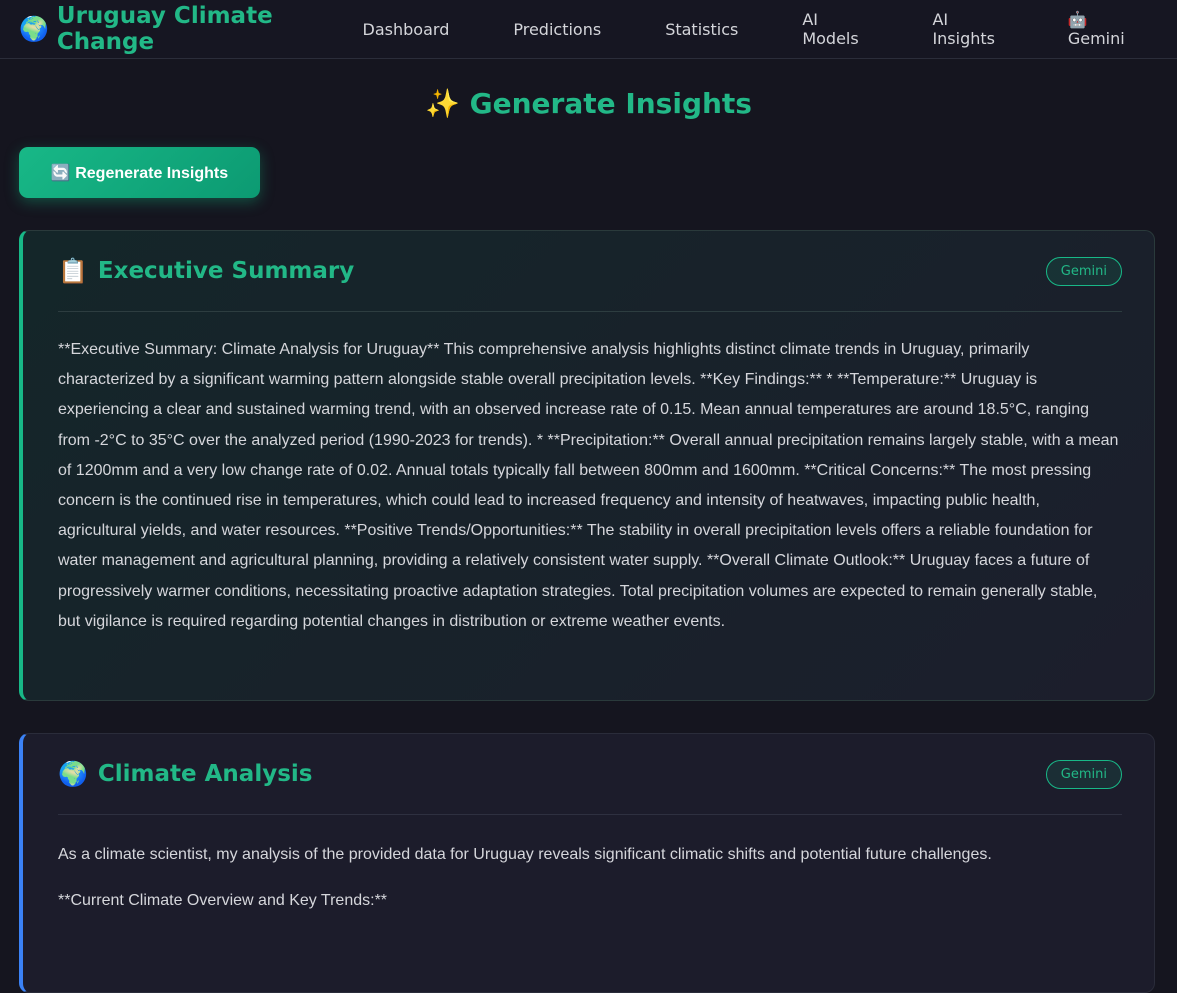 This screenshot has width=1177, height=993. I want to click on clipboard-icon: 📋, so click(73, 271).